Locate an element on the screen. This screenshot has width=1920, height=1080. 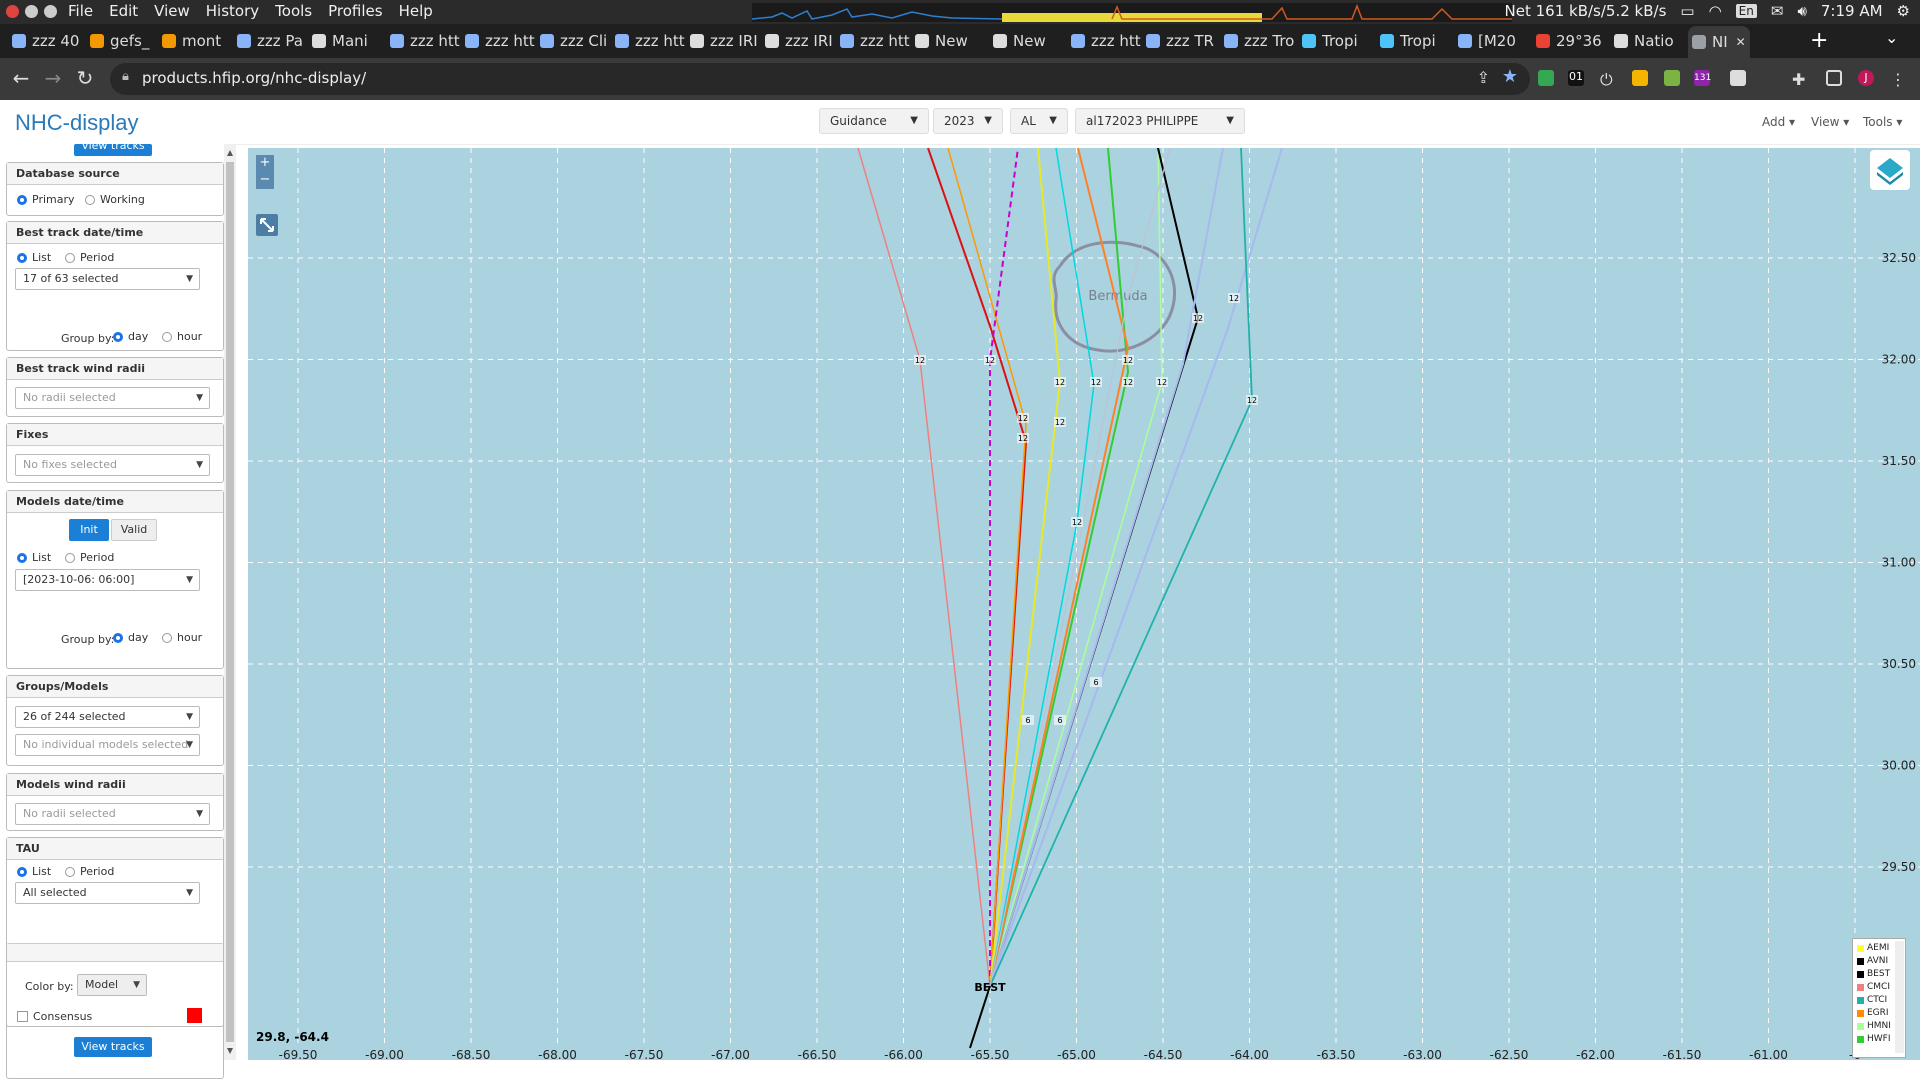
minimize-window-icon is located at coordinates (31, 11).